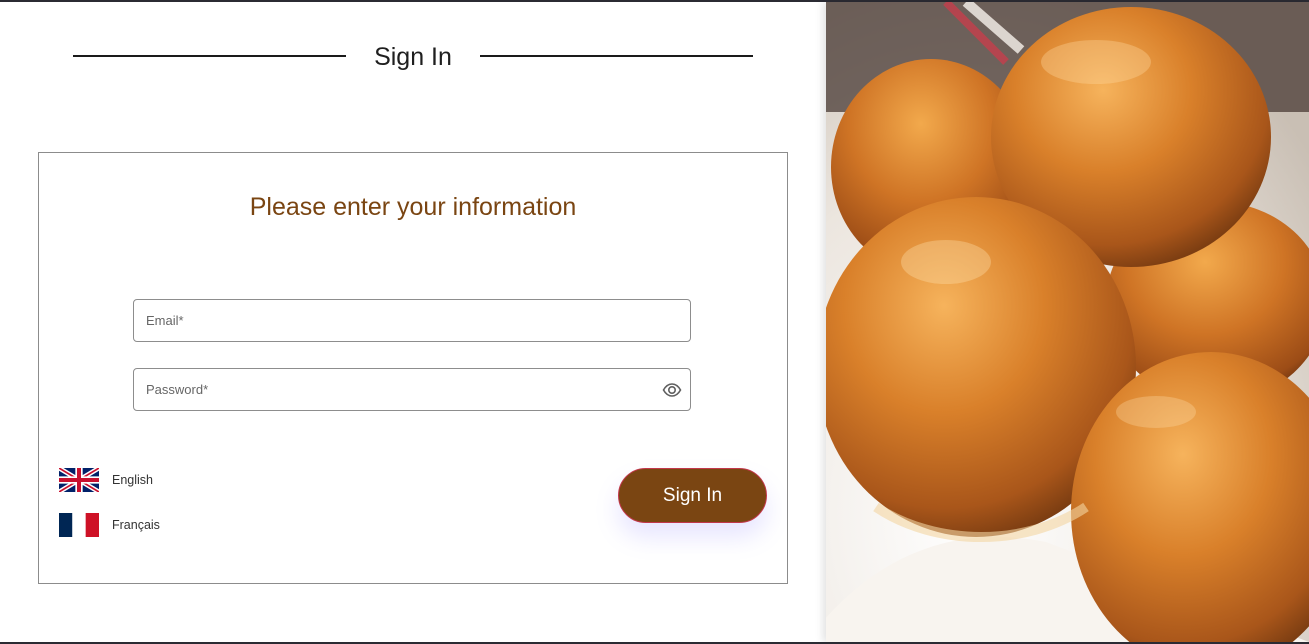  I want to click on sign-in-button: Sign In, so click(692, 495).